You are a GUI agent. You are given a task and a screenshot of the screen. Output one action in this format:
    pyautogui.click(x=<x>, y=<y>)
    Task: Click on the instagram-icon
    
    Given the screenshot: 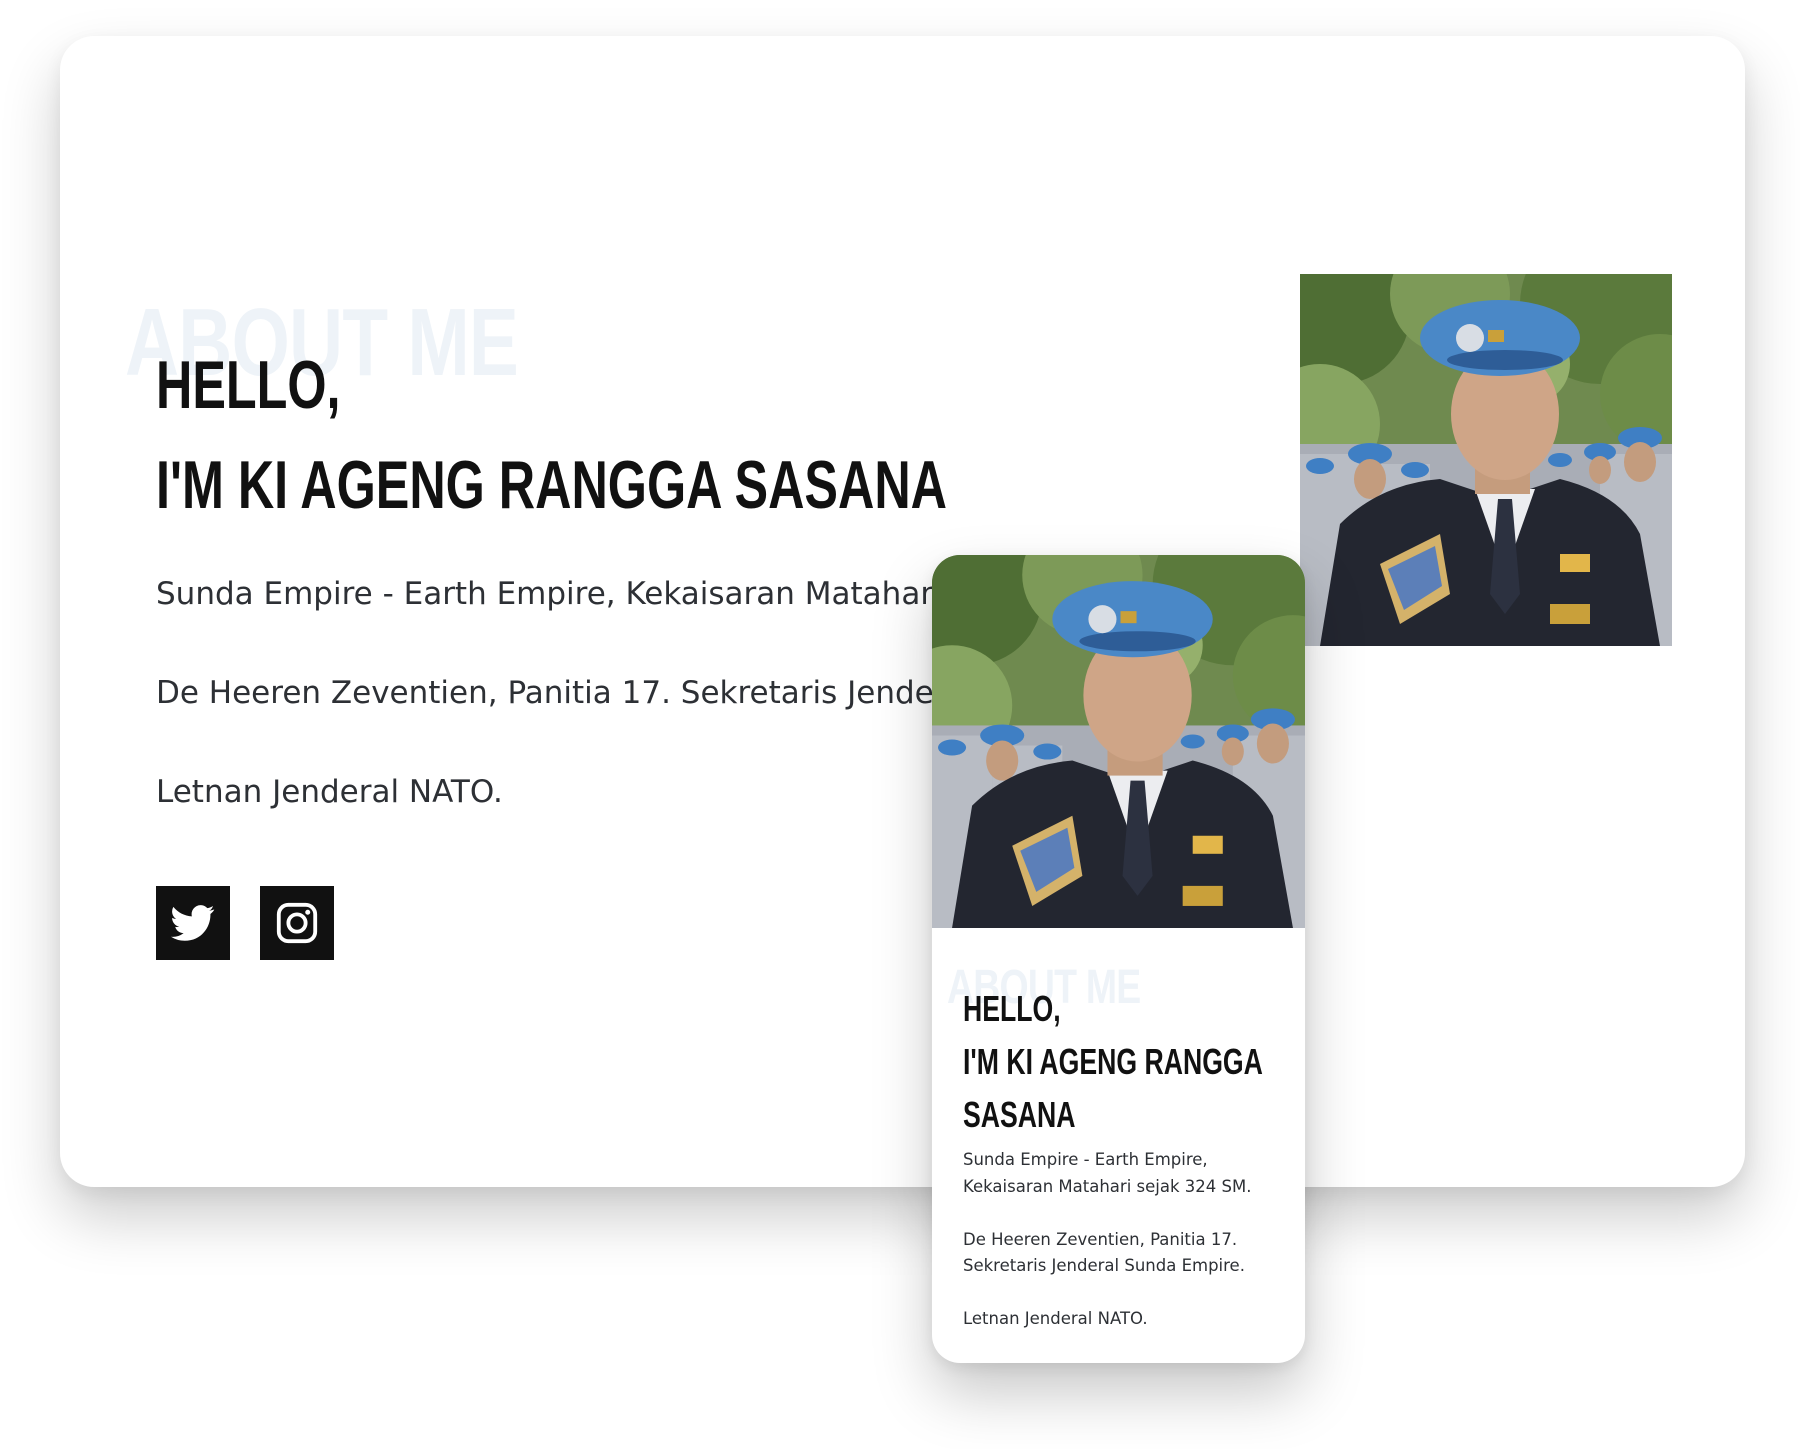 What is the action you would take?
    pyautogui.click(x=297, y=923)
    